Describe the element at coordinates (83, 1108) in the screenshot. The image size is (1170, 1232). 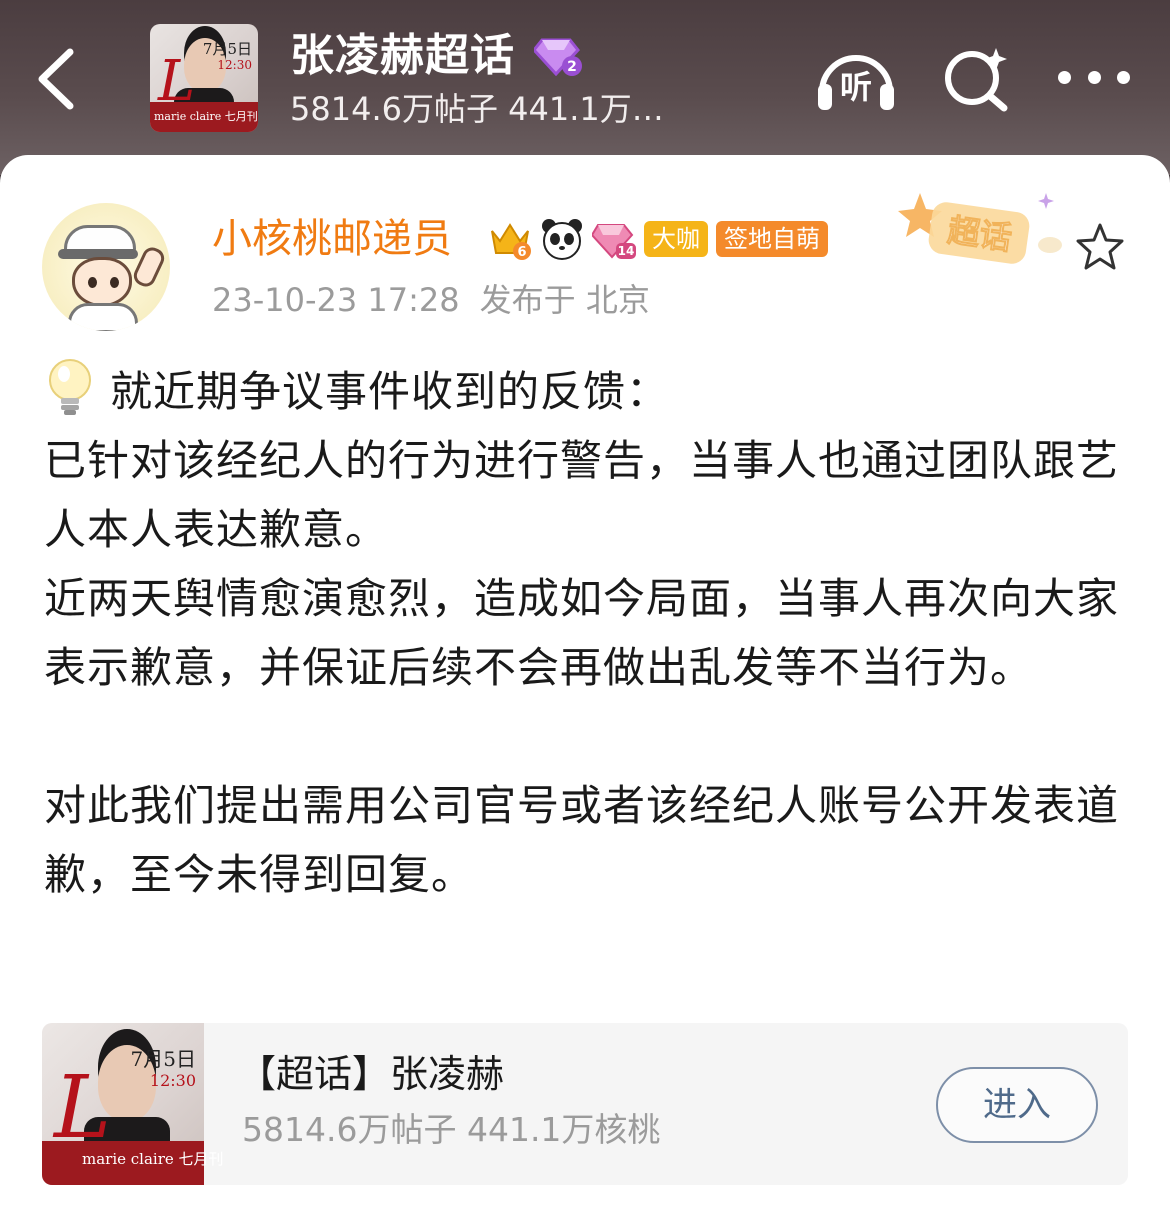
I see `thumb-logo-letter: L` at that location.